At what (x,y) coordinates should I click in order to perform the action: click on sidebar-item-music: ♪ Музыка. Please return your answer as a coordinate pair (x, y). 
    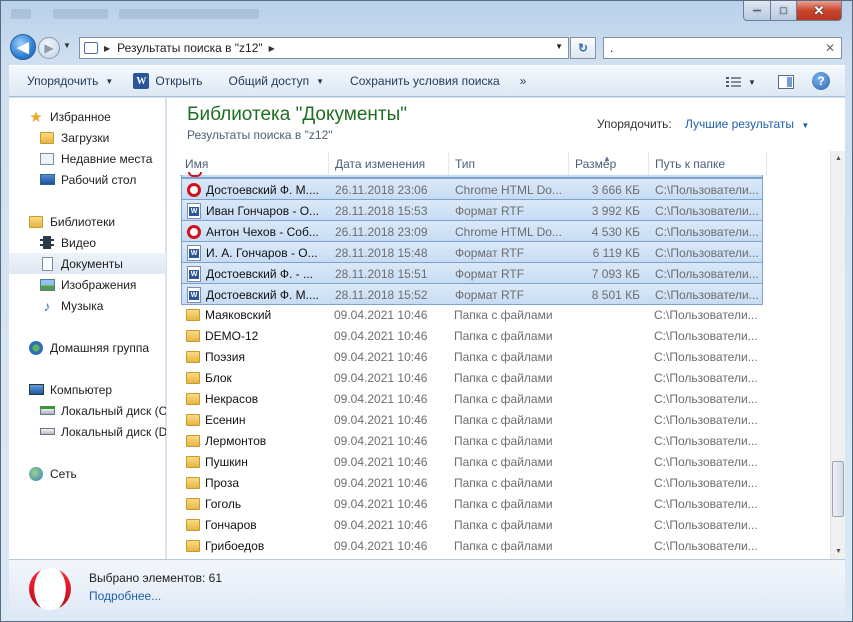
    Looking at the image, I should click on (87, 305).